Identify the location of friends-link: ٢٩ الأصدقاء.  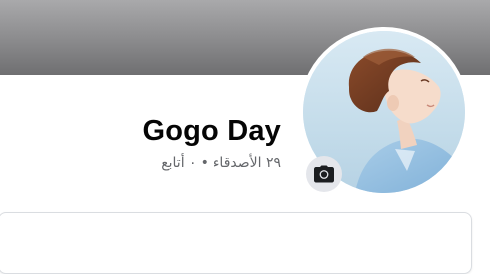
(247, 163).